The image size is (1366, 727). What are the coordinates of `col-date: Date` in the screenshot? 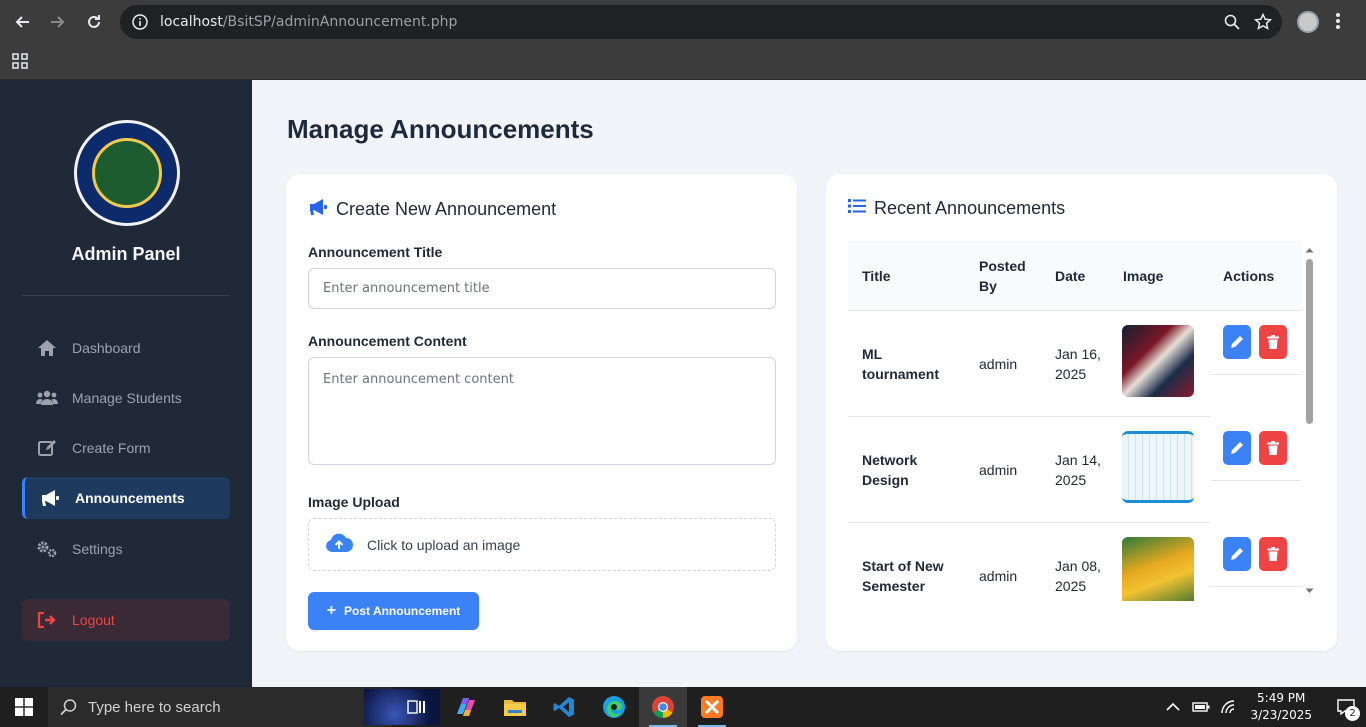 It's located at (1070, 276).